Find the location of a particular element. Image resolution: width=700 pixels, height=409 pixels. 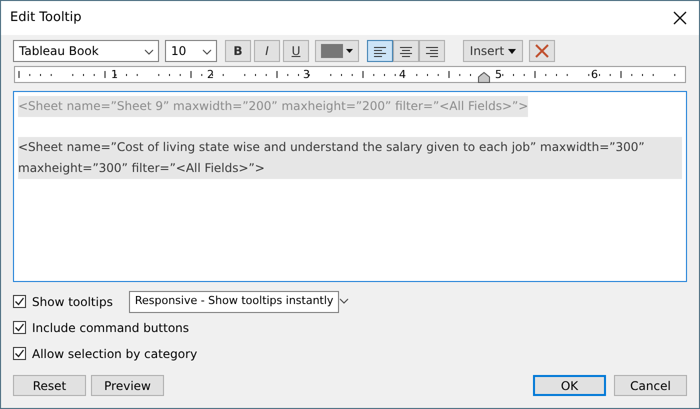

align-right-icon is located at coordinates (432, 51).